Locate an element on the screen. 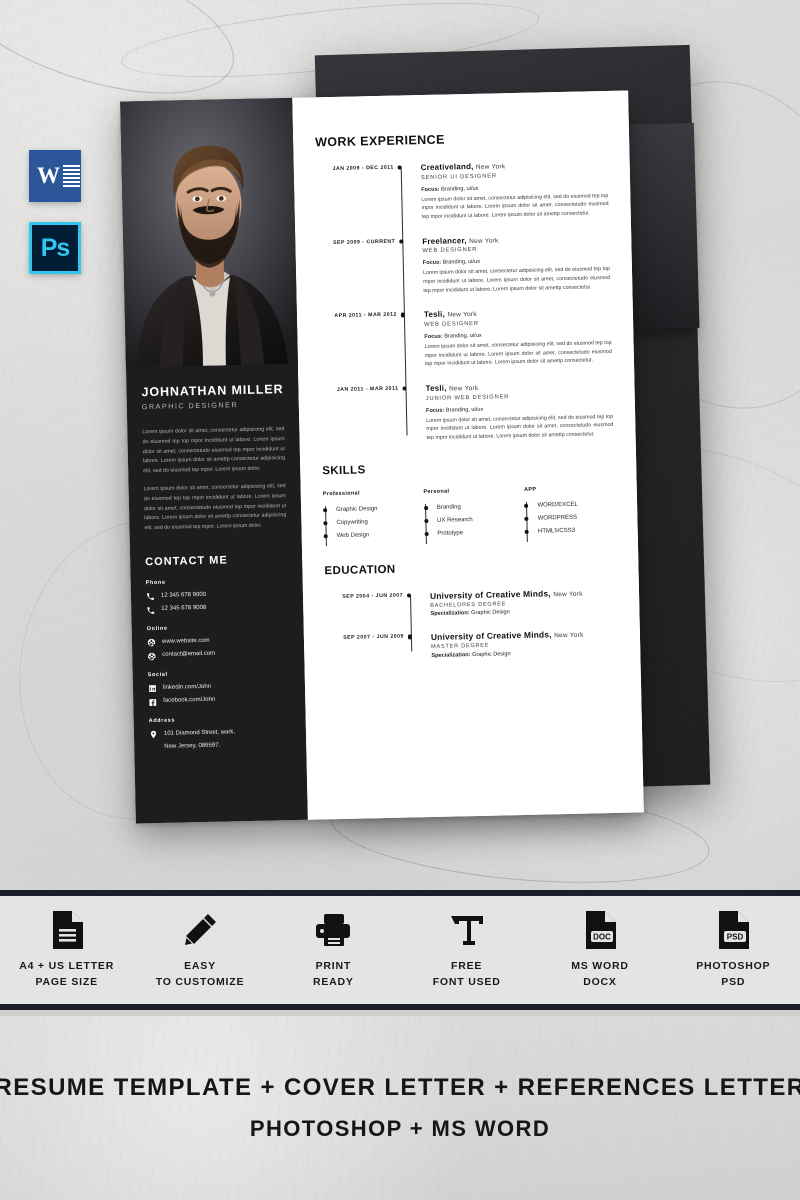  address-line-1: 101 Diamond Street, wark, is located at coordinates (199, 733).